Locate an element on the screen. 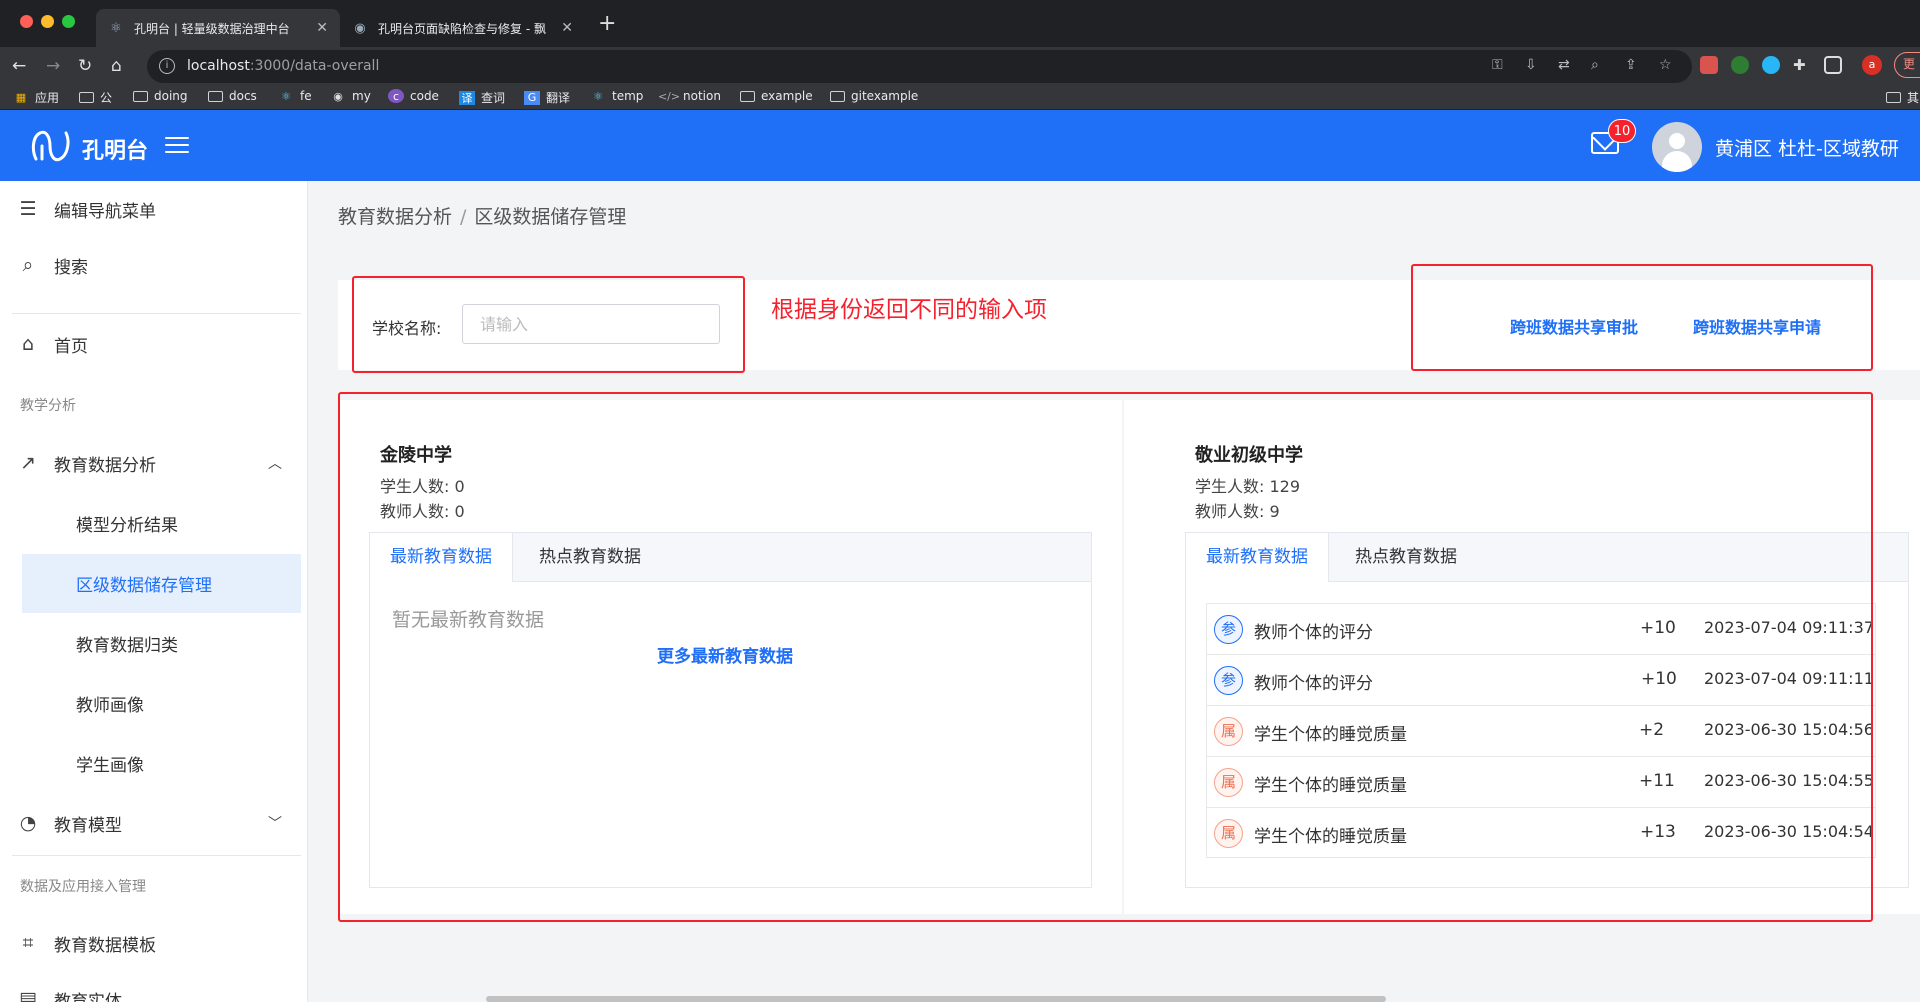  list-item: 属 学生个体的睡觉质量 +11 2023-06-30 15:04:55 is located at coordinates (1541, 781).